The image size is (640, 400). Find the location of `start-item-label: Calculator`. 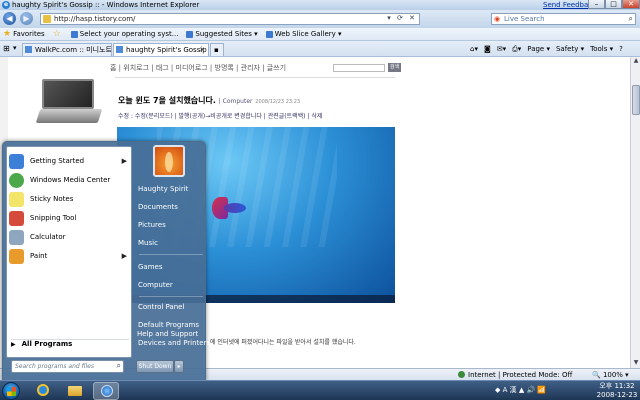

start-item-label: Calculator is located at coordinates (48, 237).